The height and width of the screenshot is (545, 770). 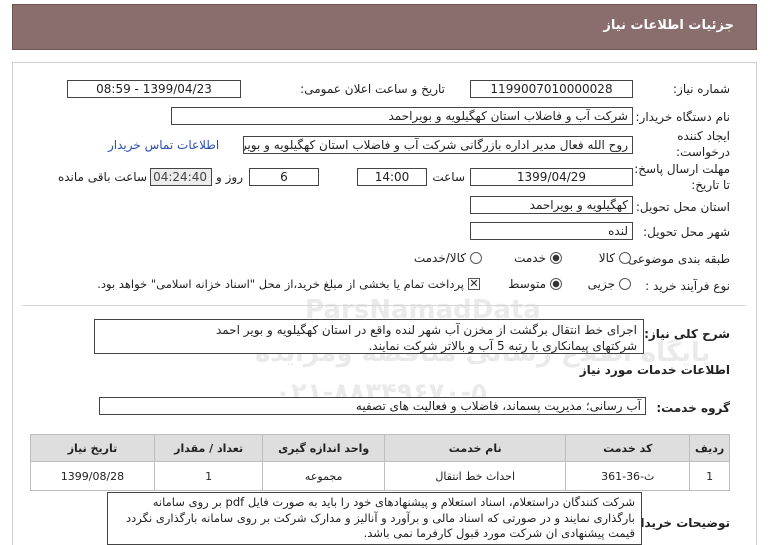 I want to click on deadline-date-field: 1399/04/29, so click(x=551, y=177).